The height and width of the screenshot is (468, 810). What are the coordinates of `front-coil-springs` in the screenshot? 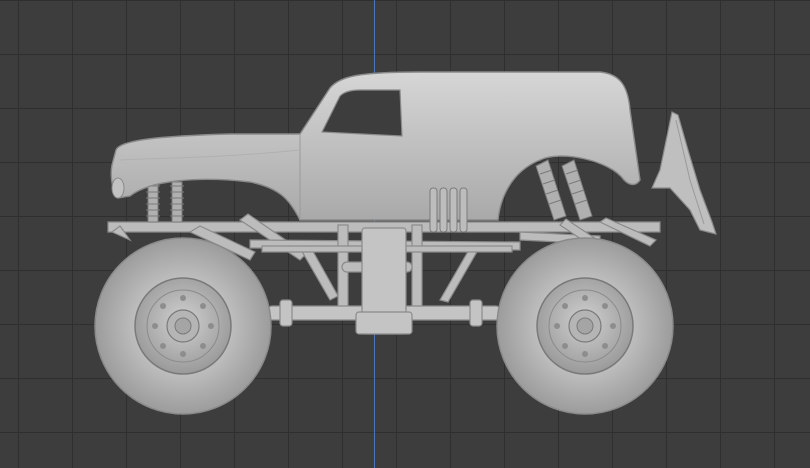 It's located at (165, 202).